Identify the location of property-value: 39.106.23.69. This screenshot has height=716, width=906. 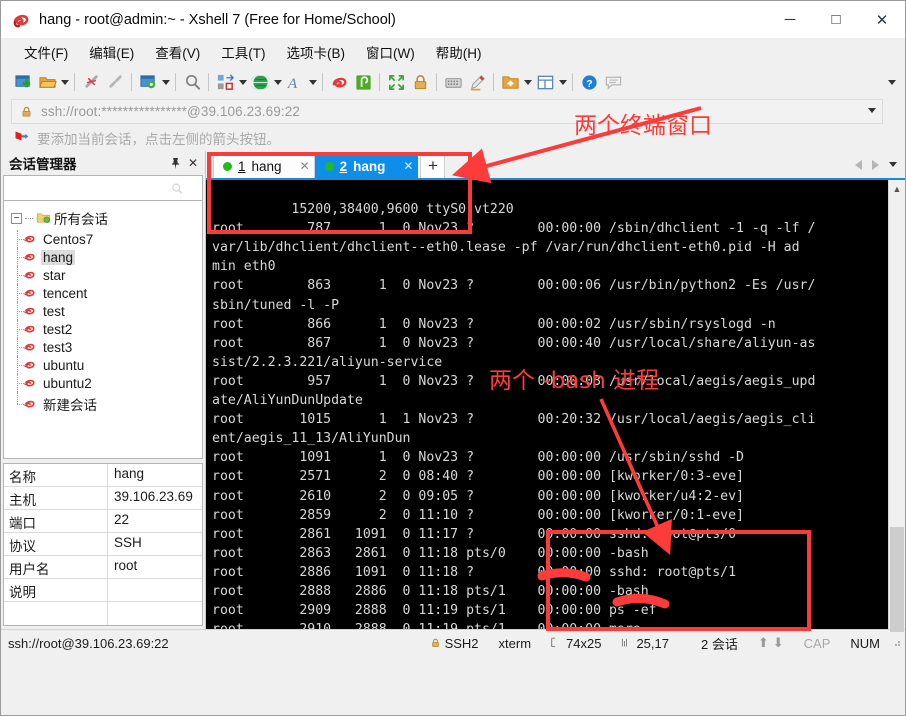
(155, 498).